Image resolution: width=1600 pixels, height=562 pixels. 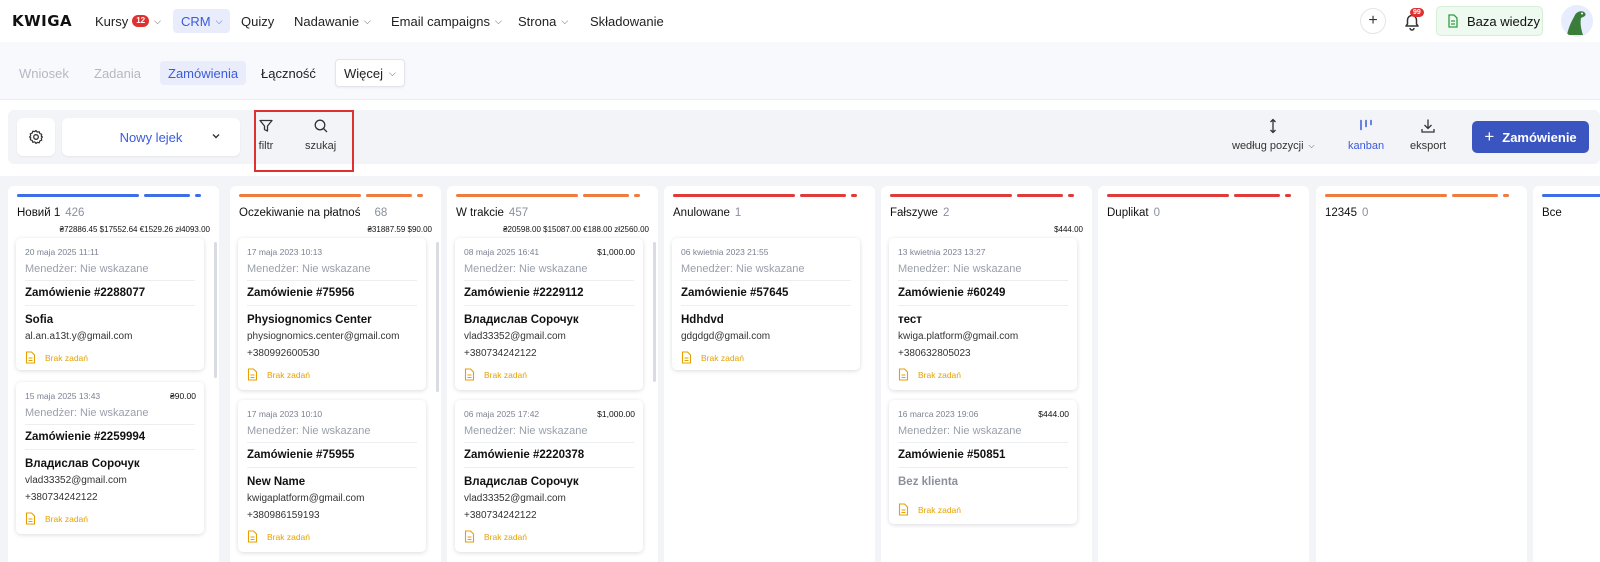 I want to click on logo: KWIGA, so click(x=42, y=21).